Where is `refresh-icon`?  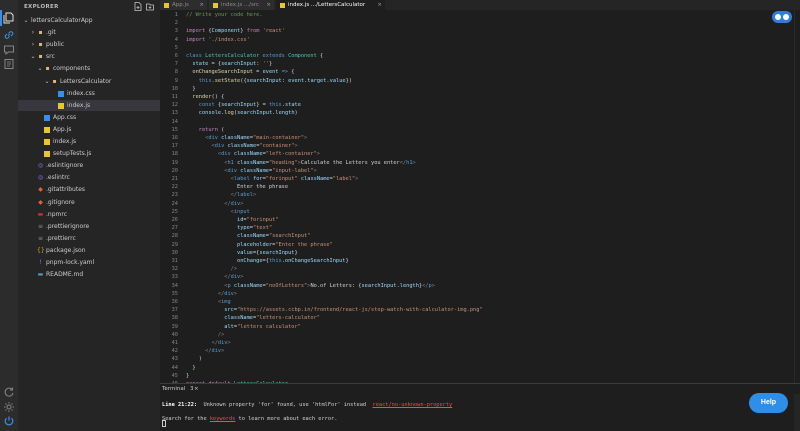
refresh-icon is located at coordinates (9, 392).